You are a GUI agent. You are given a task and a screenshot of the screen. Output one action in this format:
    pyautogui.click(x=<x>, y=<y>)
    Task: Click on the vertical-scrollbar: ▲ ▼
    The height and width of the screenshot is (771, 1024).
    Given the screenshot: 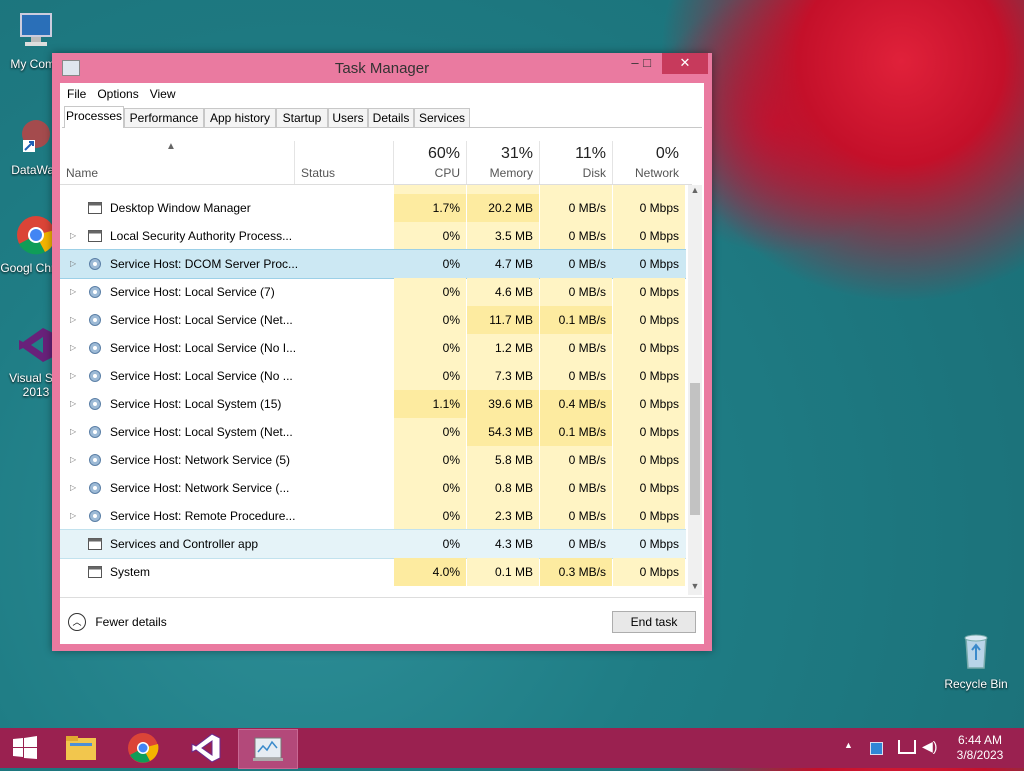 What is the action you would take?
    pyautogui.click(x=695, y=390)
    